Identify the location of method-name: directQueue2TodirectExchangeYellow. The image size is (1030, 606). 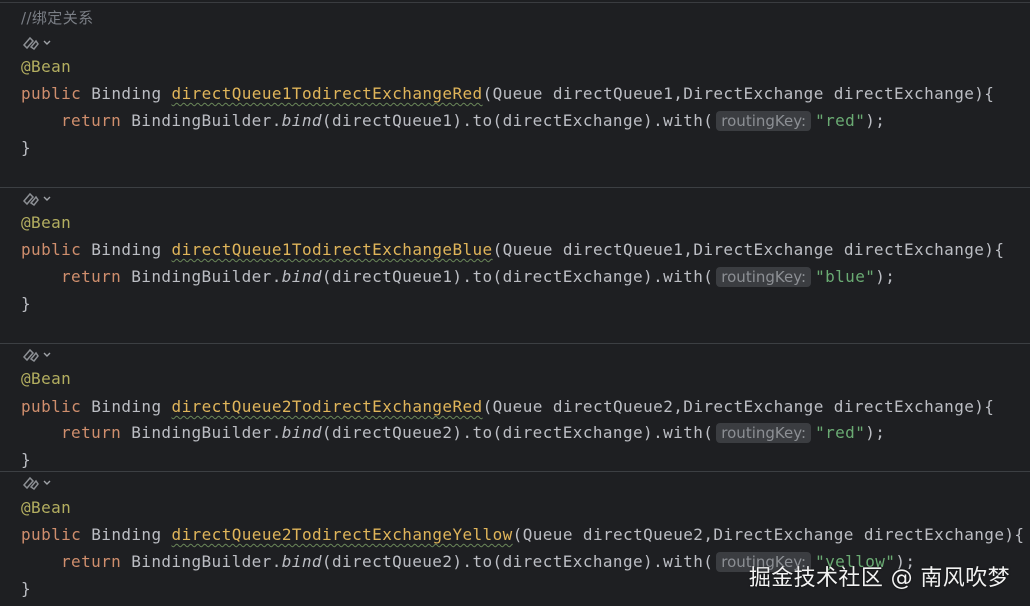
(342, 534).